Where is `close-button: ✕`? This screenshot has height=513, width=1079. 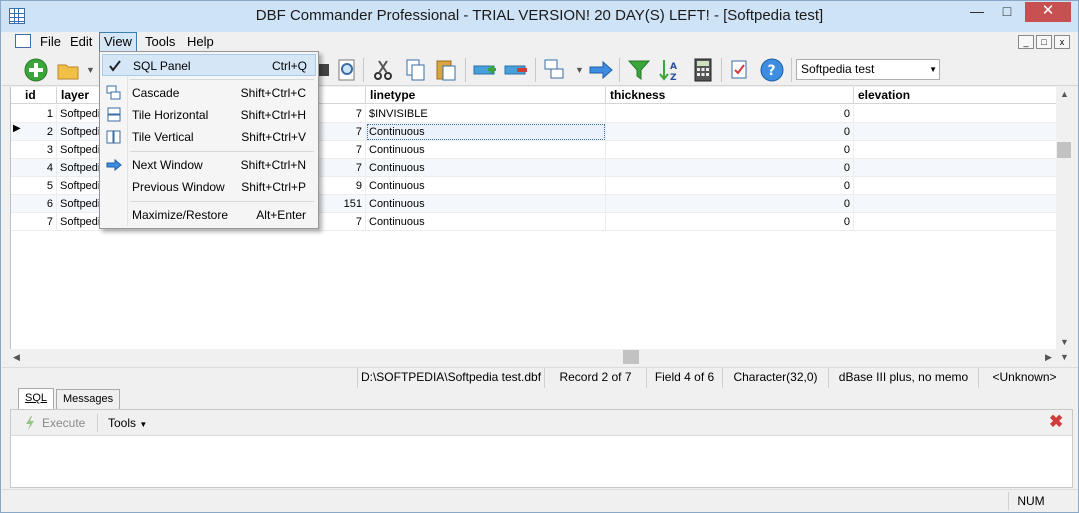
close-button: ✕ is located at coordinates (1048, 12).